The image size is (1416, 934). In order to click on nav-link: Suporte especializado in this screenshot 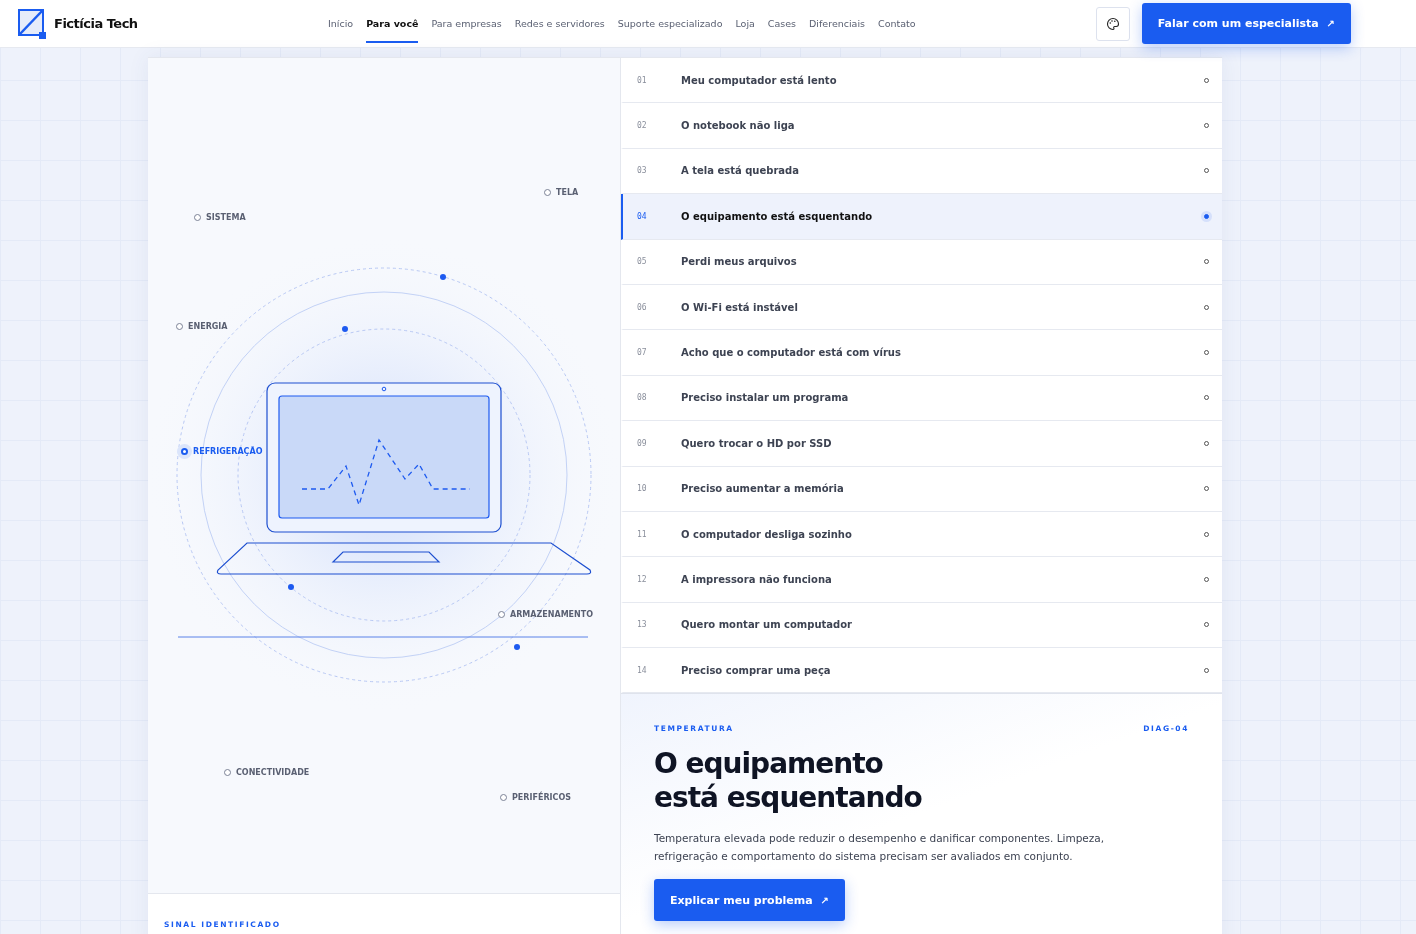, I will do `click(670, 23)`.